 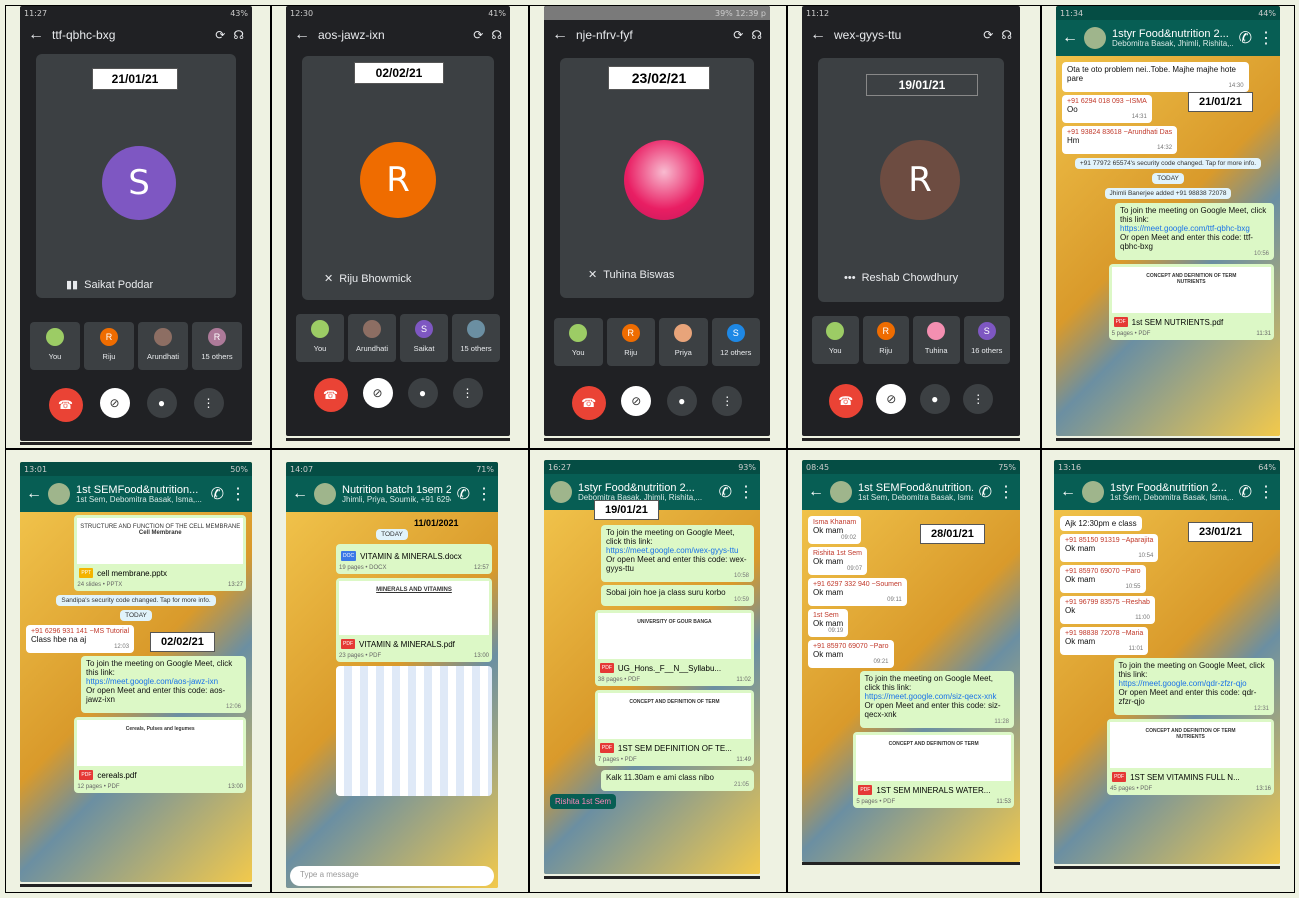 What do you see at coordinates (217, 346) in the screenshot?
I see `participant-tile: R 15 others` at bounding box center [217, 346].